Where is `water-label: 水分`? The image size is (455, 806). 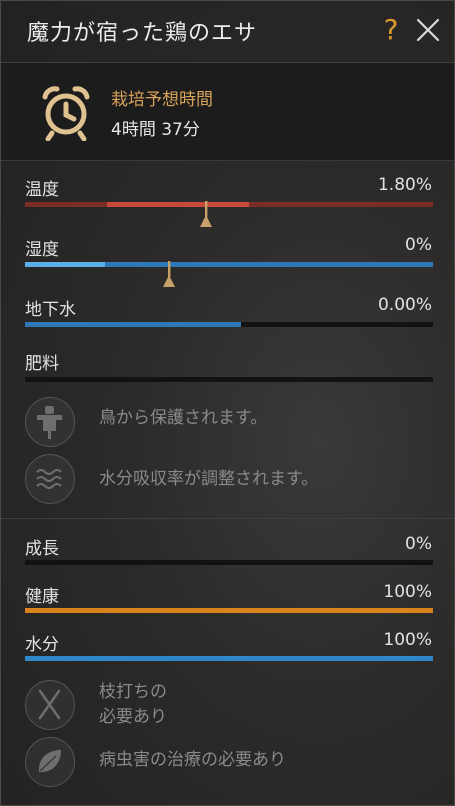
water-label: 水分 is located at coordinates (42, 645).